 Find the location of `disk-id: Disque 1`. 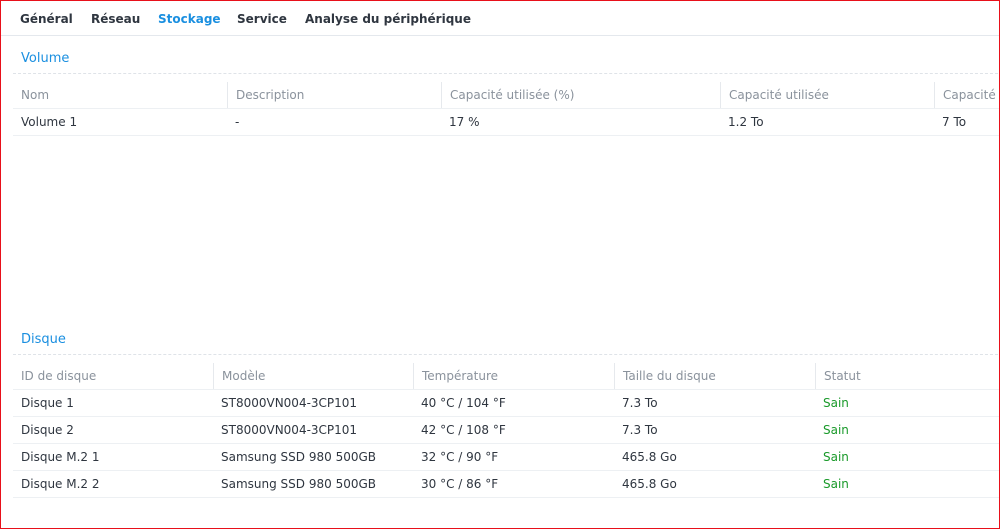

disk-id: Disque 1 is located at coordinates (47, 403).